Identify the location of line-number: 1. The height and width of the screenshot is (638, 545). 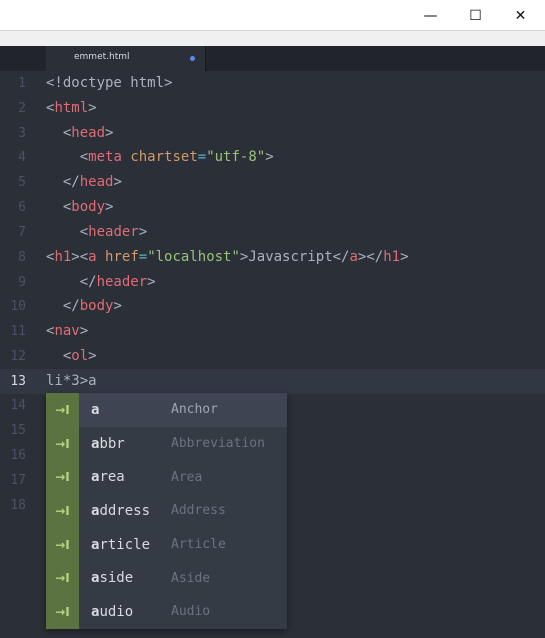
(22, 83).